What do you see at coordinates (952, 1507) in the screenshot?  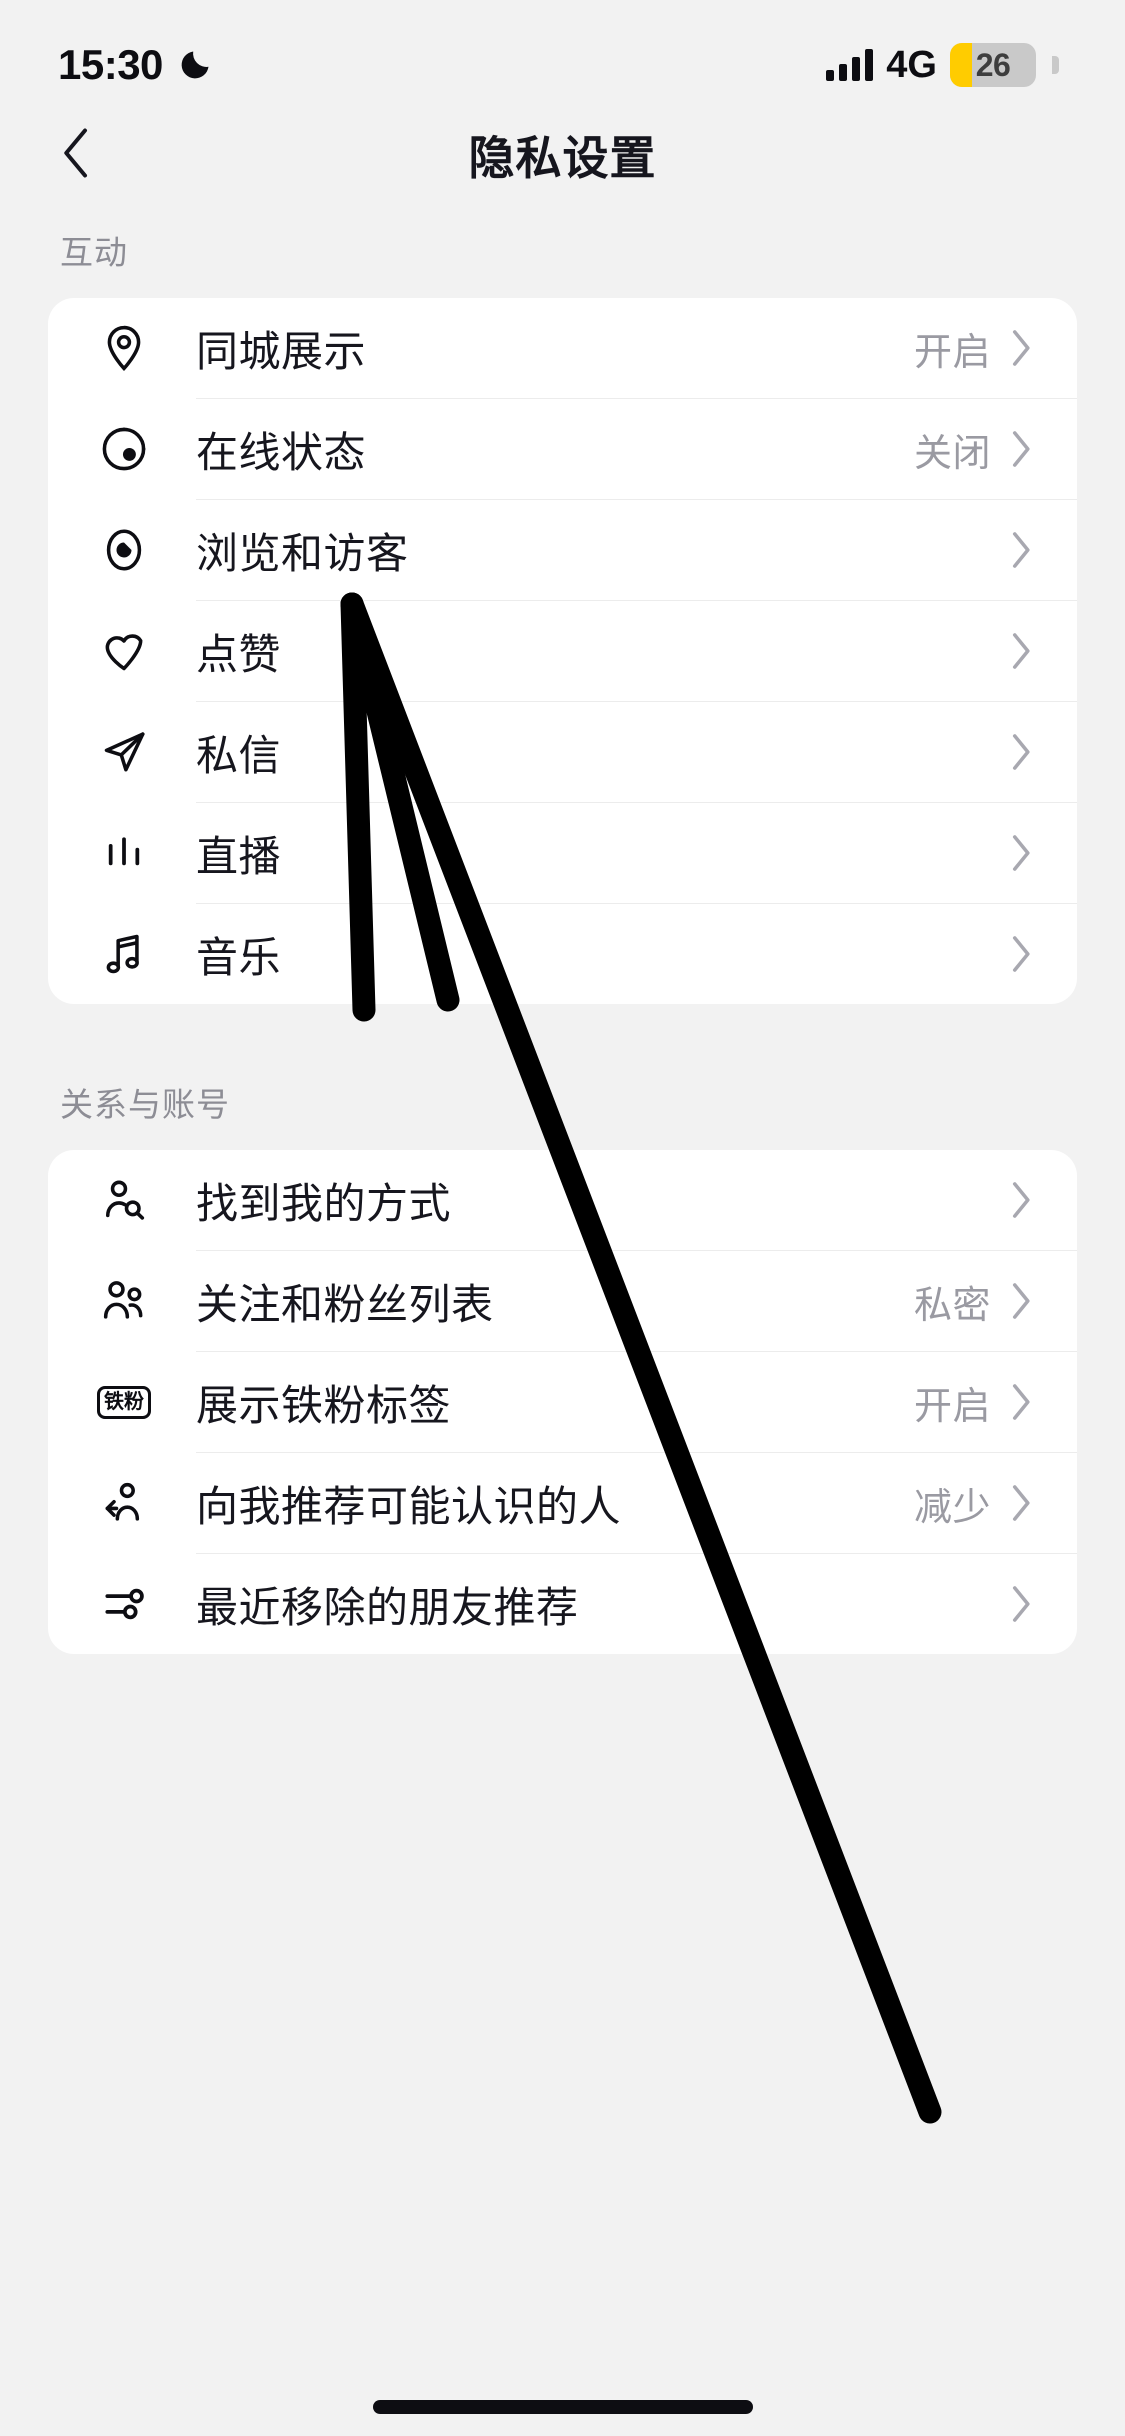 I see `settings-row-value: 减少` at bounding box center [952, 1507].